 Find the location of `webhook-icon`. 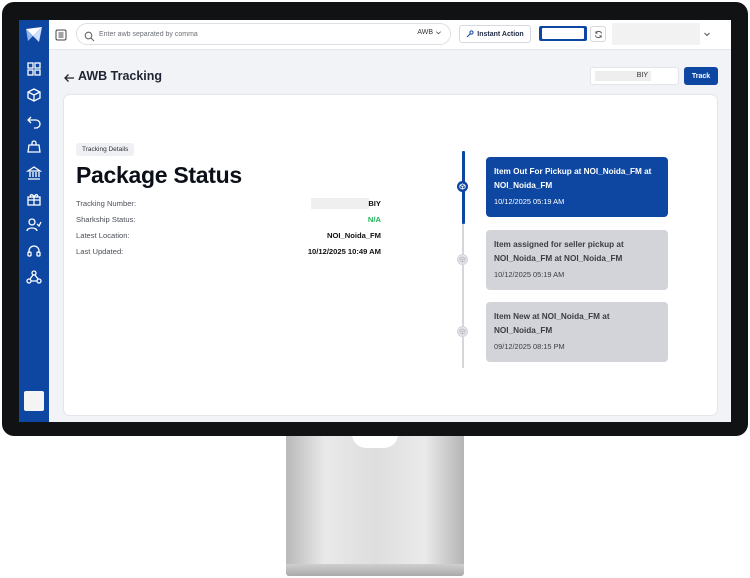

webhook-icon is located at coordinates (34, 277).